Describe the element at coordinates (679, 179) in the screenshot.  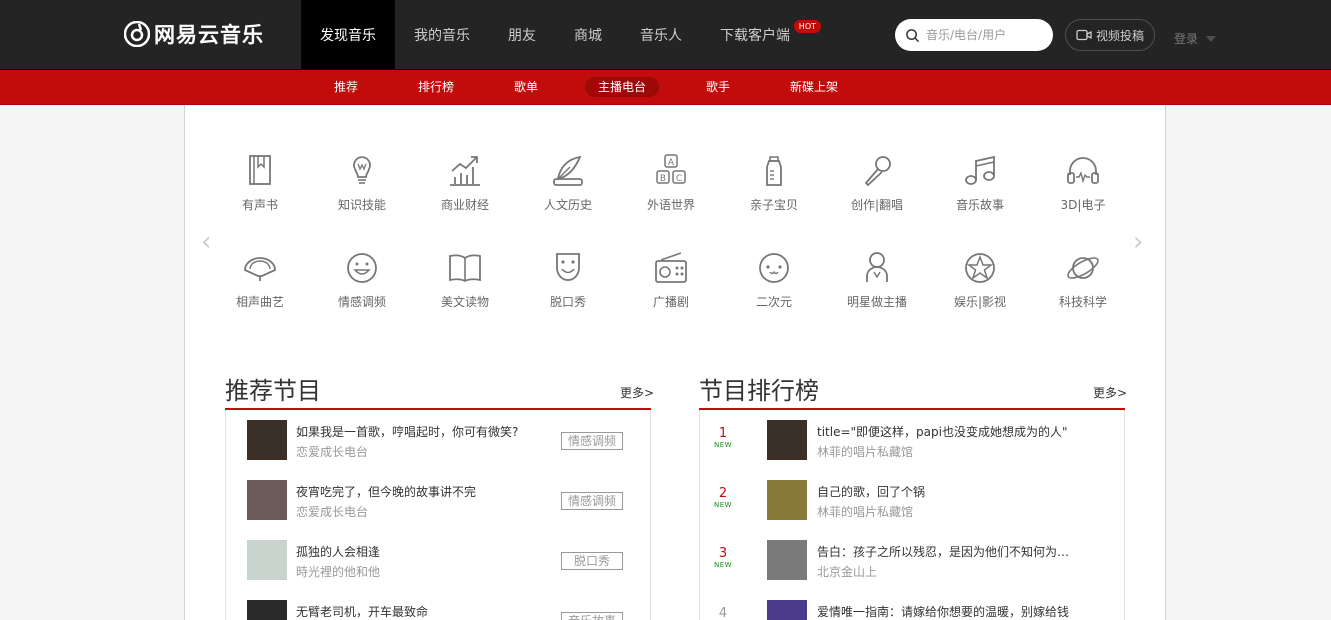
I see `svg-text: C` at that location.